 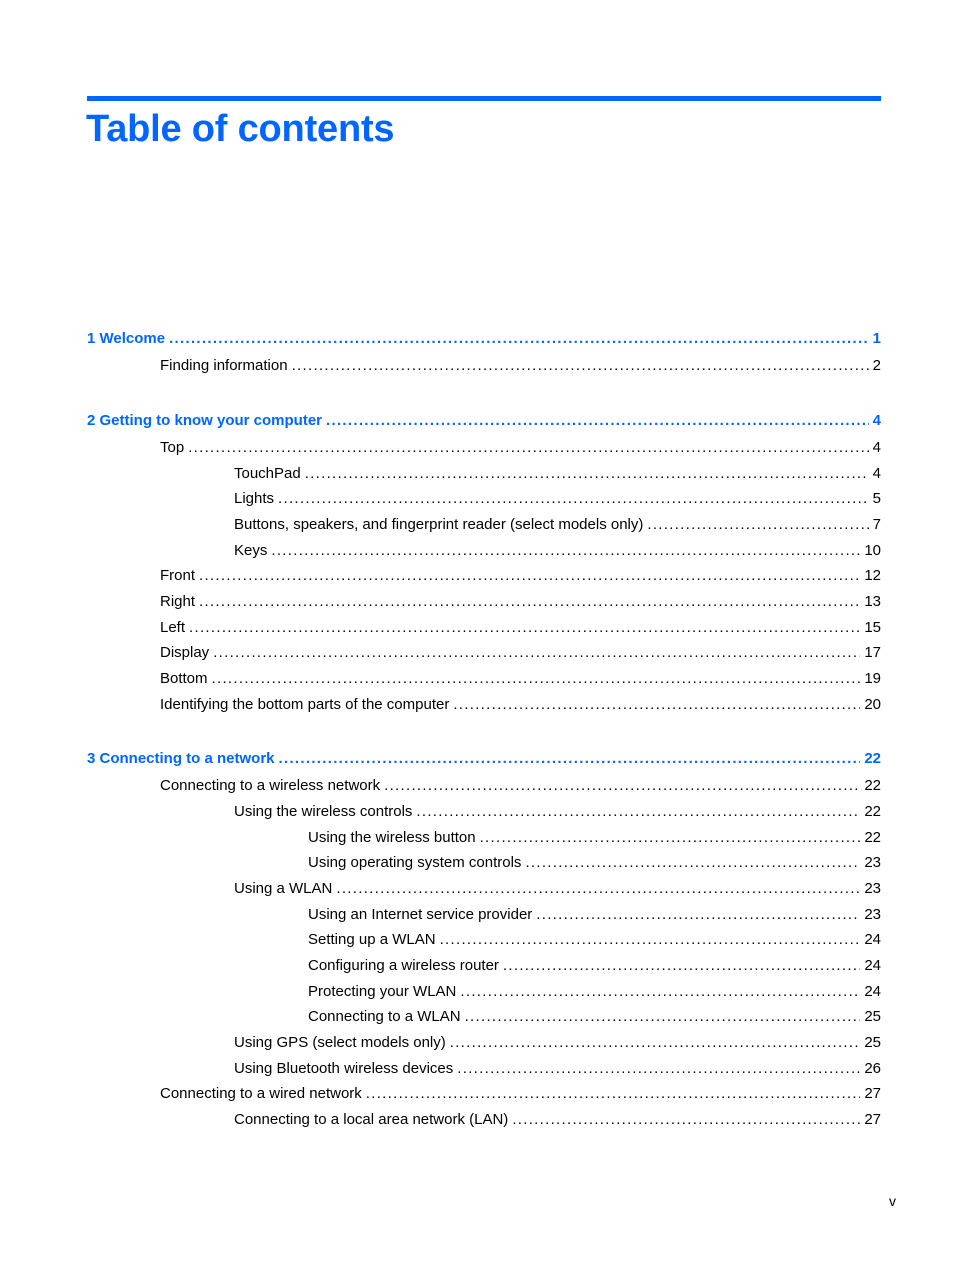 I want to click on toc-entry: Using Bluetooth wireless devices 26, so click(x=557, y=1069).